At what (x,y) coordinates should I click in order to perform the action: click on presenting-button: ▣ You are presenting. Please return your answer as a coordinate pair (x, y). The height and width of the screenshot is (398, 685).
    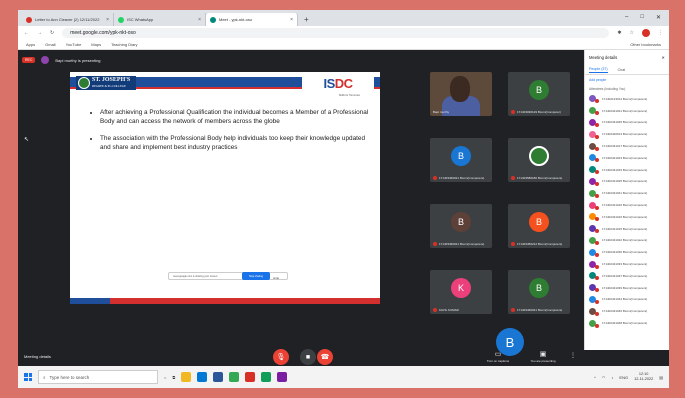
    Looking at the image, I should click on (543, 356).